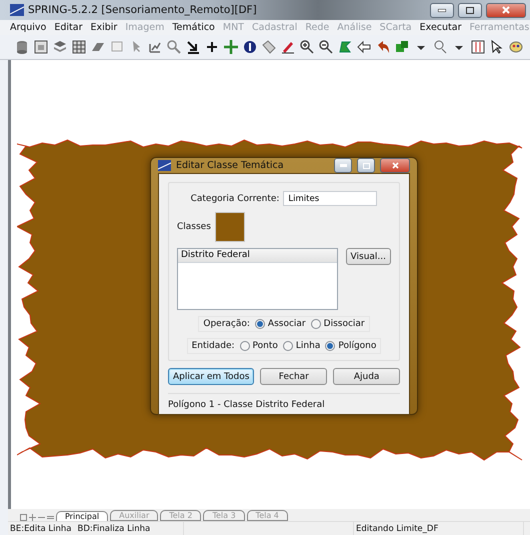 The width and height of the screenshot is (530, 535). I want to click on equals-icon, so click(50, 517).